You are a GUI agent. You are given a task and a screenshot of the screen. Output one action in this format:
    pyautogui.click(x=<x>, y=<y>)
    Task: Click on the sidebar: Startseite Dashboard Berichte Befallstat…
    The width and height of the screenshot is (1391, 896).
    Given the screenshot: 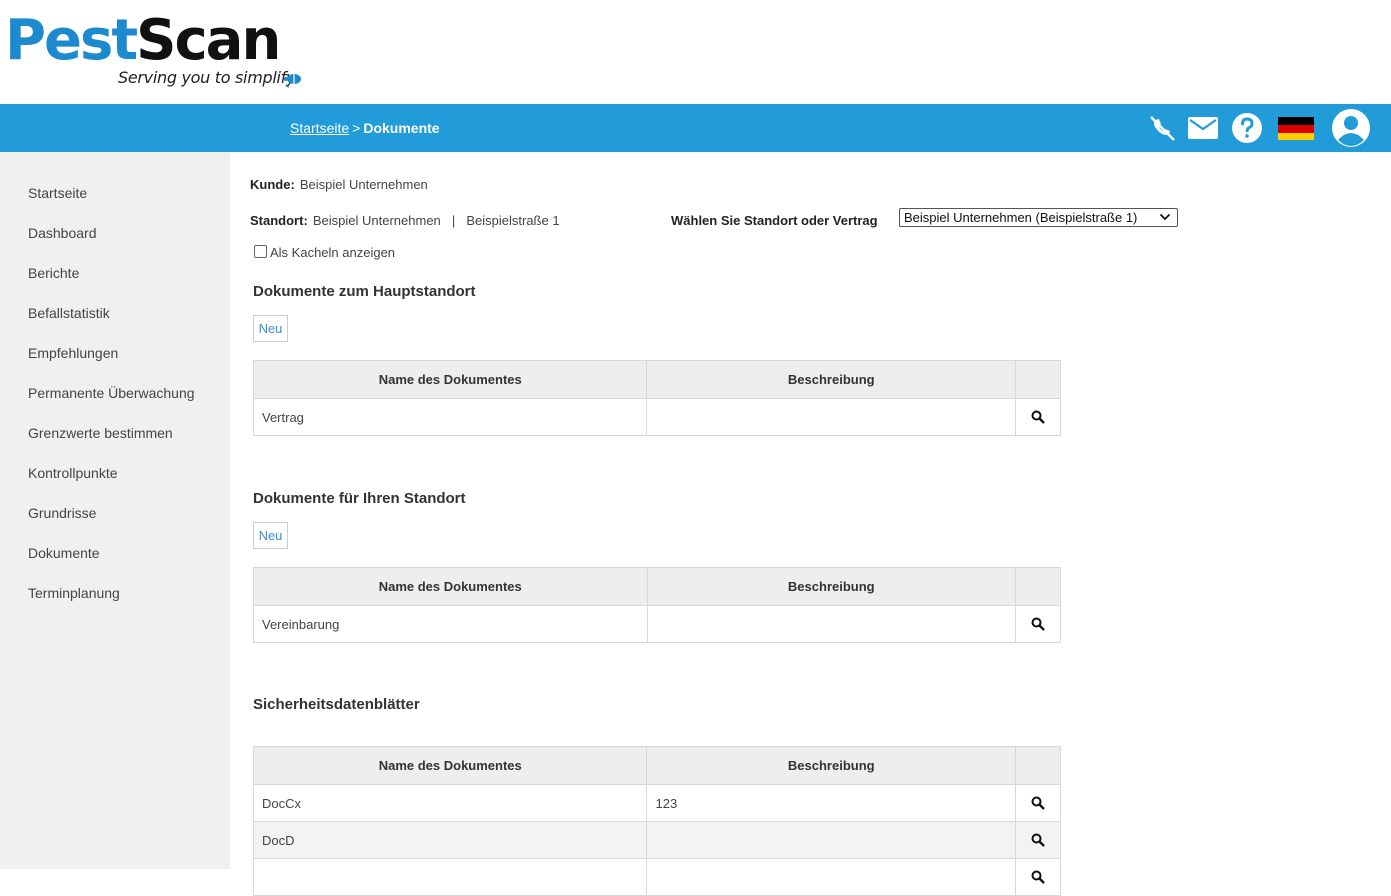 What is the action you would take?
    pyautogui.click(x=115, y=510)
    